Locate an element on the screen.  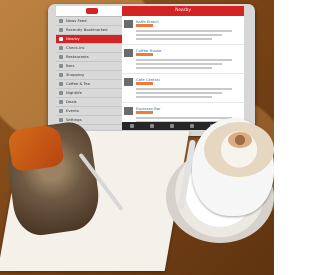
tag-icon is located at coordinates (61, 102).